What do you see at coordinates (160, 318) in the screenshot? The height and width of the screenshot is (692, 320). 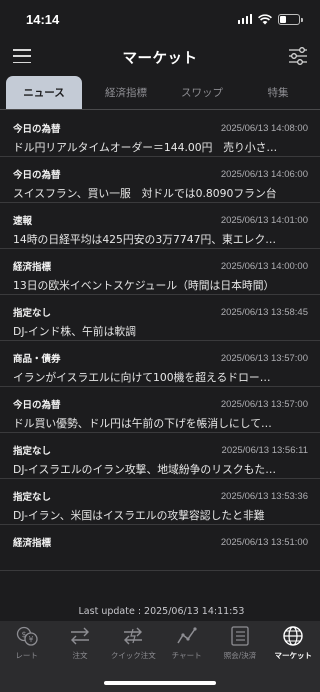 I see `news-item: 指定なし 2025/06/13 13:58:45 DJ-インド株、午前は軟調` at bounding box center [160, 318].